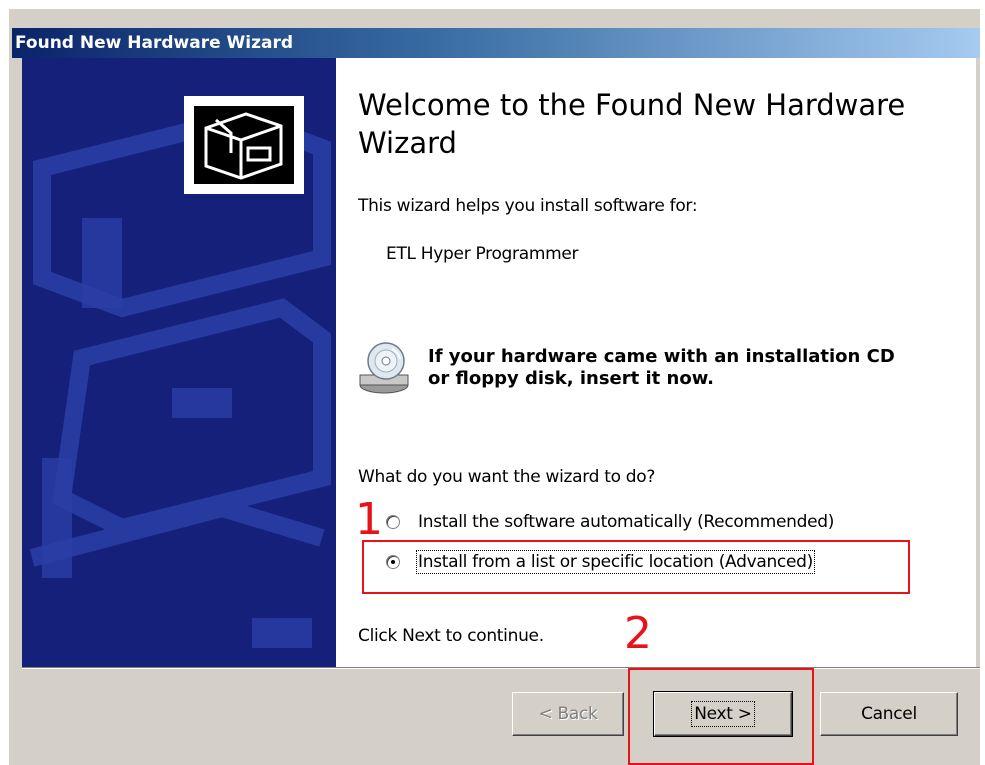 This screenshot has height=765, width=985. I want to click on cancel-button: Cancel, so click(889, 714).